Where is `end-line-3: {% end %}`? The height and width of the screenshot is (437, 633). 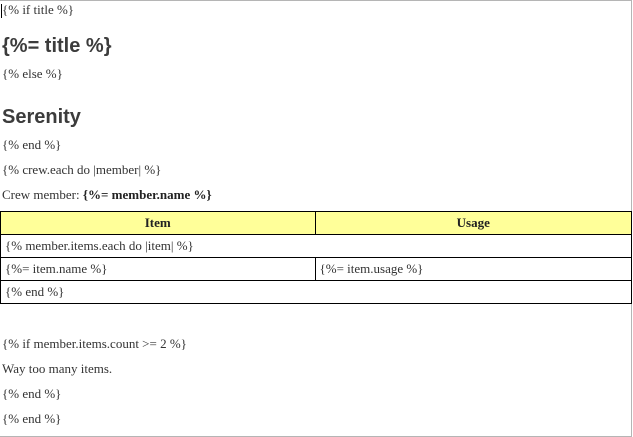
end-line-3: {% end %} is located at coordinates (31, 419).